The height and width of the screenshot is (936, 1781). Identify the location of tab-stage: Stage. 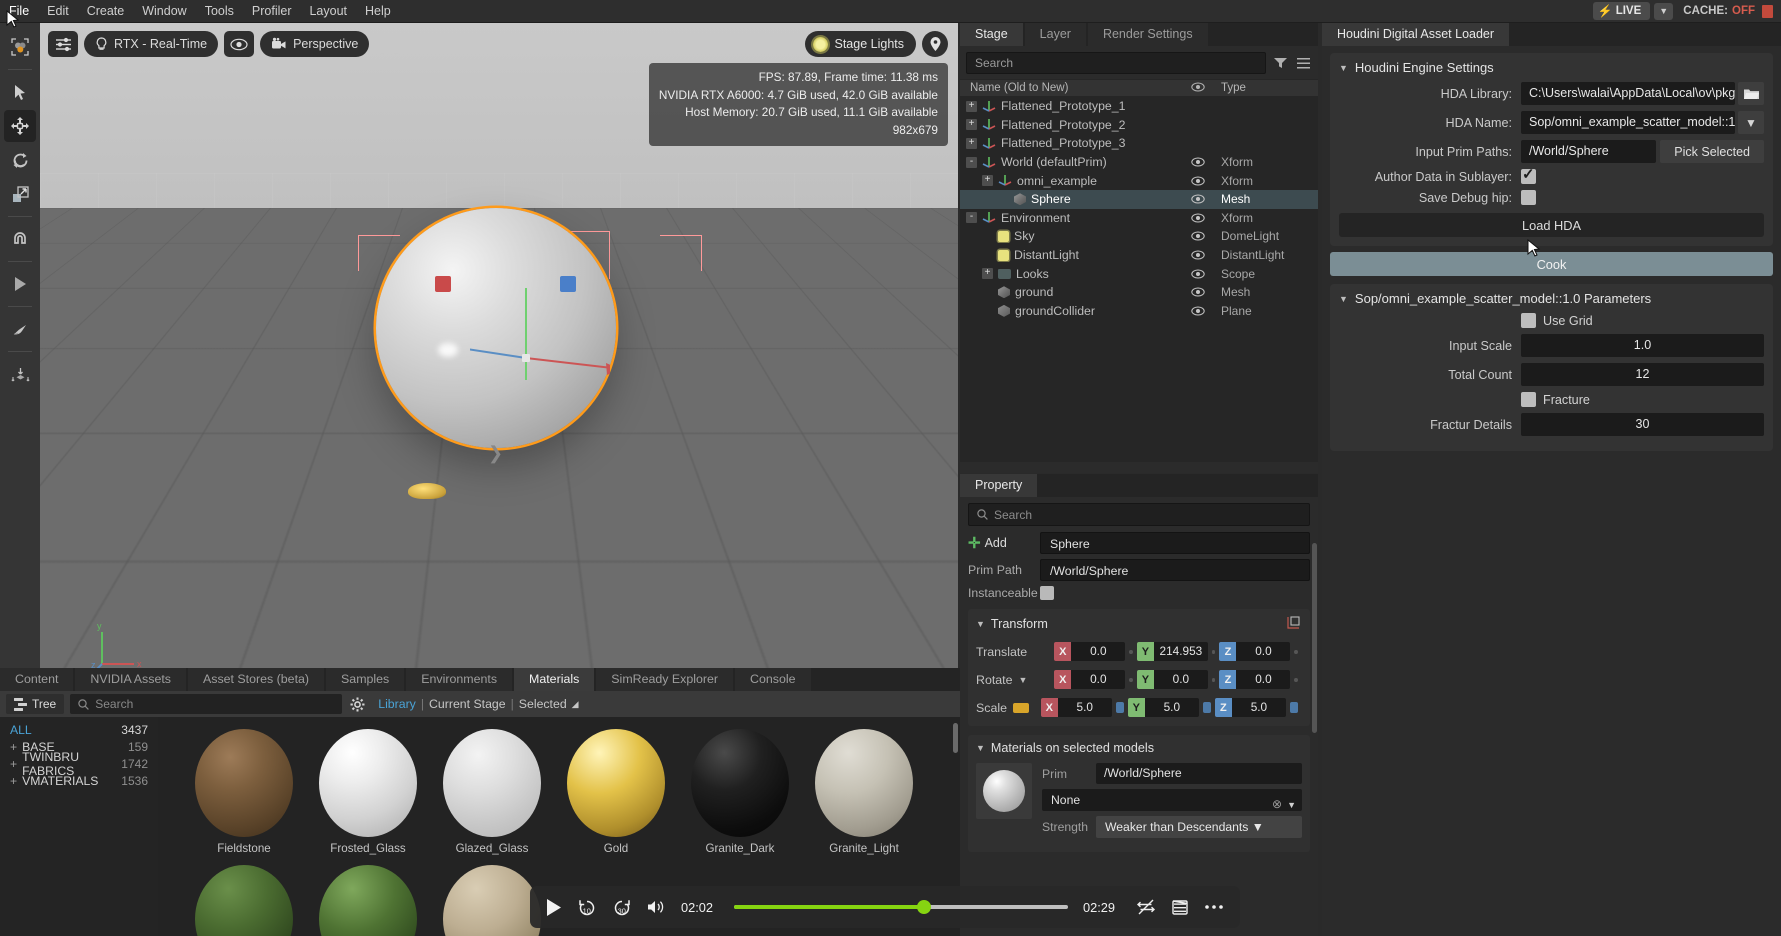
(991, 34).